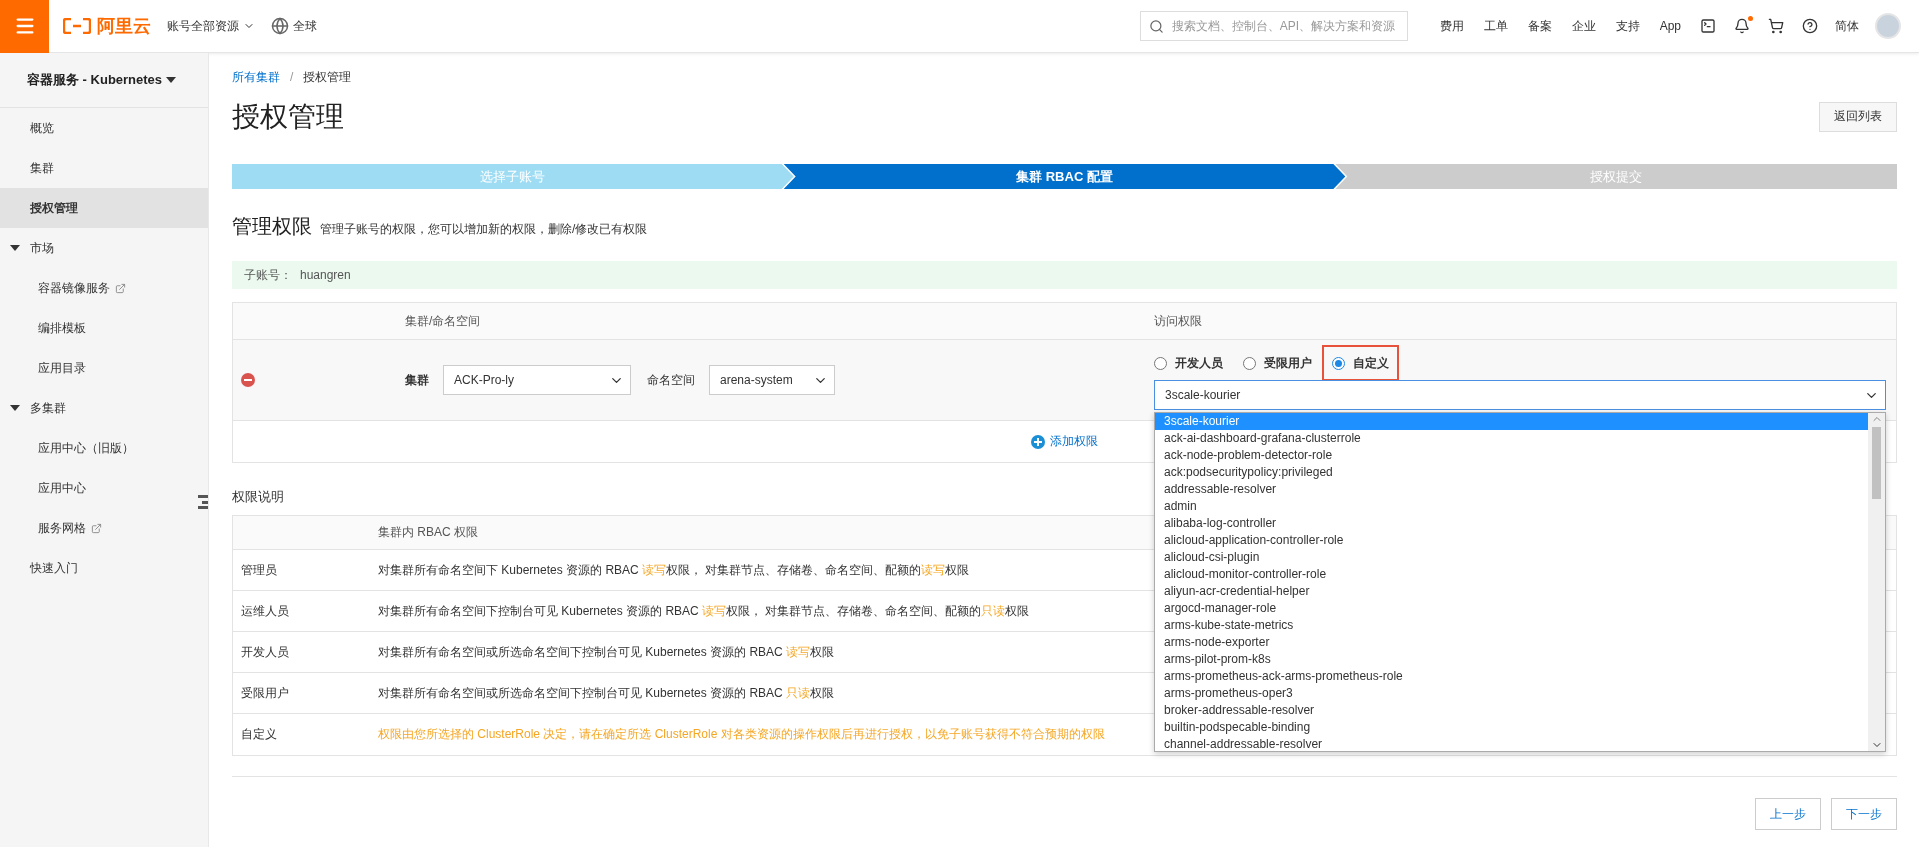  I want to click on subsection-title: 权限说明, so click(258, 497).